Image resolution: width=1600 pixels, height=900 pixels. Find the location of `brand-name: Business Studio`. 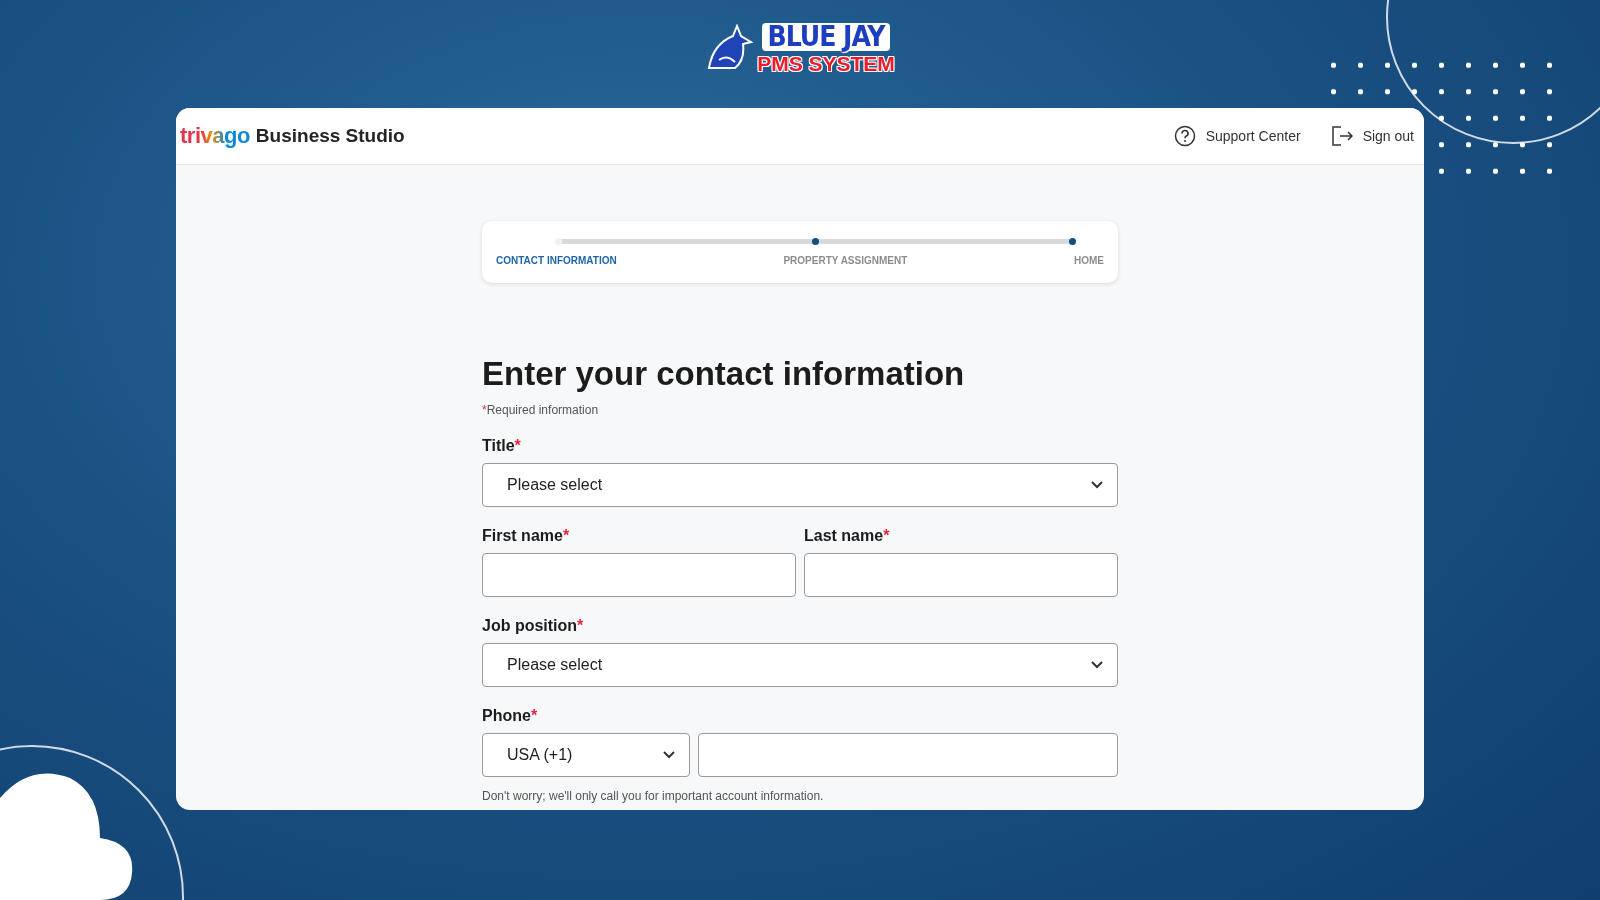

brand-name: Business Studio is located at coordinates (330, 136).